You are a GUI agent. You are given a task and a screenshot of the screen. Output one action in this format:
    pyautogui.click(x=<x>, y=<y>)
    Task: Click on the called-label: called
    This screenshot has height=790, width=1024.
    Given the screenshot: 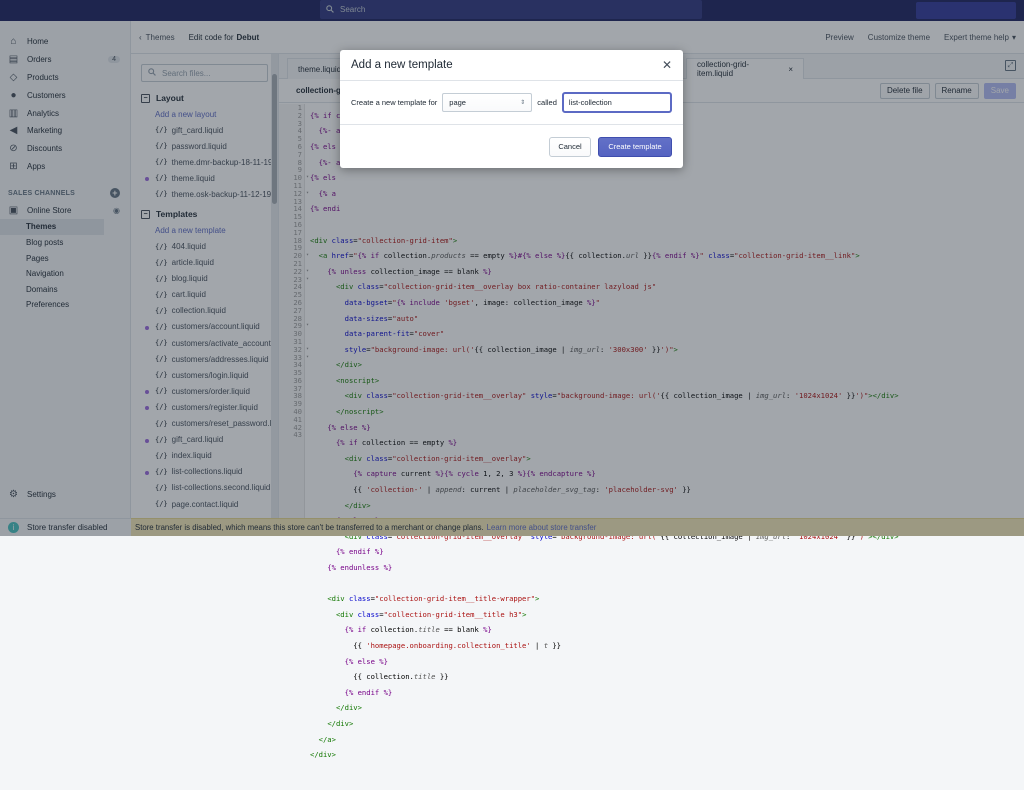 What is the action you would take?
    pyautogui.click(x=547, y=102)
    